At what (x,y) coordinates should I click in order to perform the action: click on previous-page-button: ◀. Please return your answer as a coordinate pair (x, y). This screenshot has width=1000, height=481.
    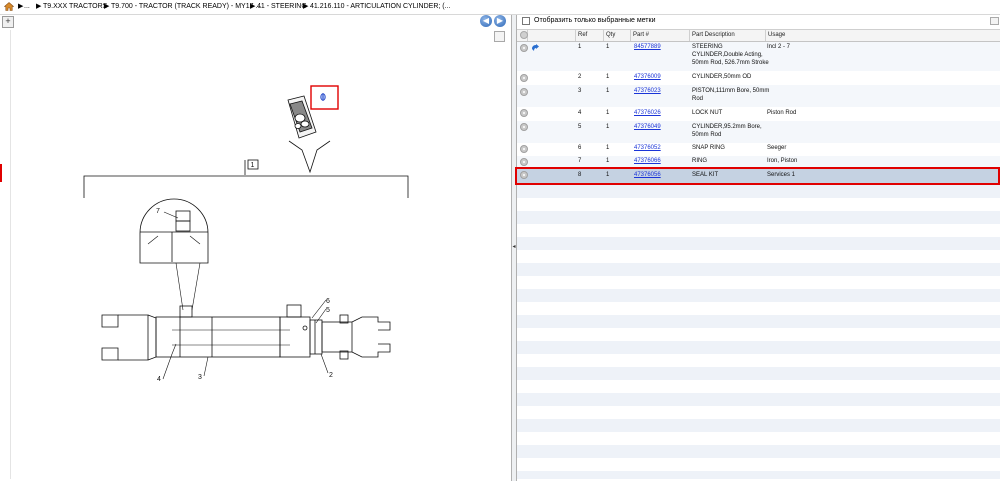
    Looking at the image, I should click on (486, 21).